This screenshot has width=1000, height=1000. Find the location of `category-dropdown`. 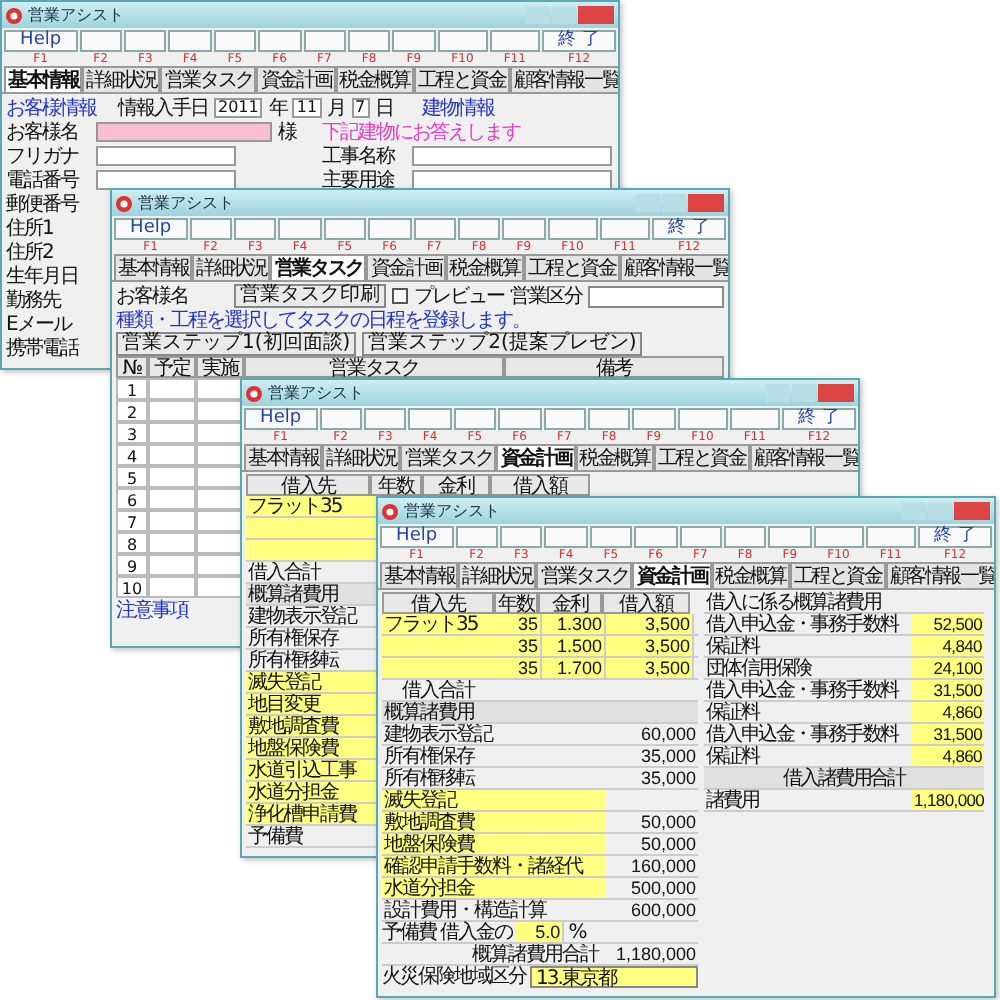

category-dropdown is located at coordinates (656, 296).